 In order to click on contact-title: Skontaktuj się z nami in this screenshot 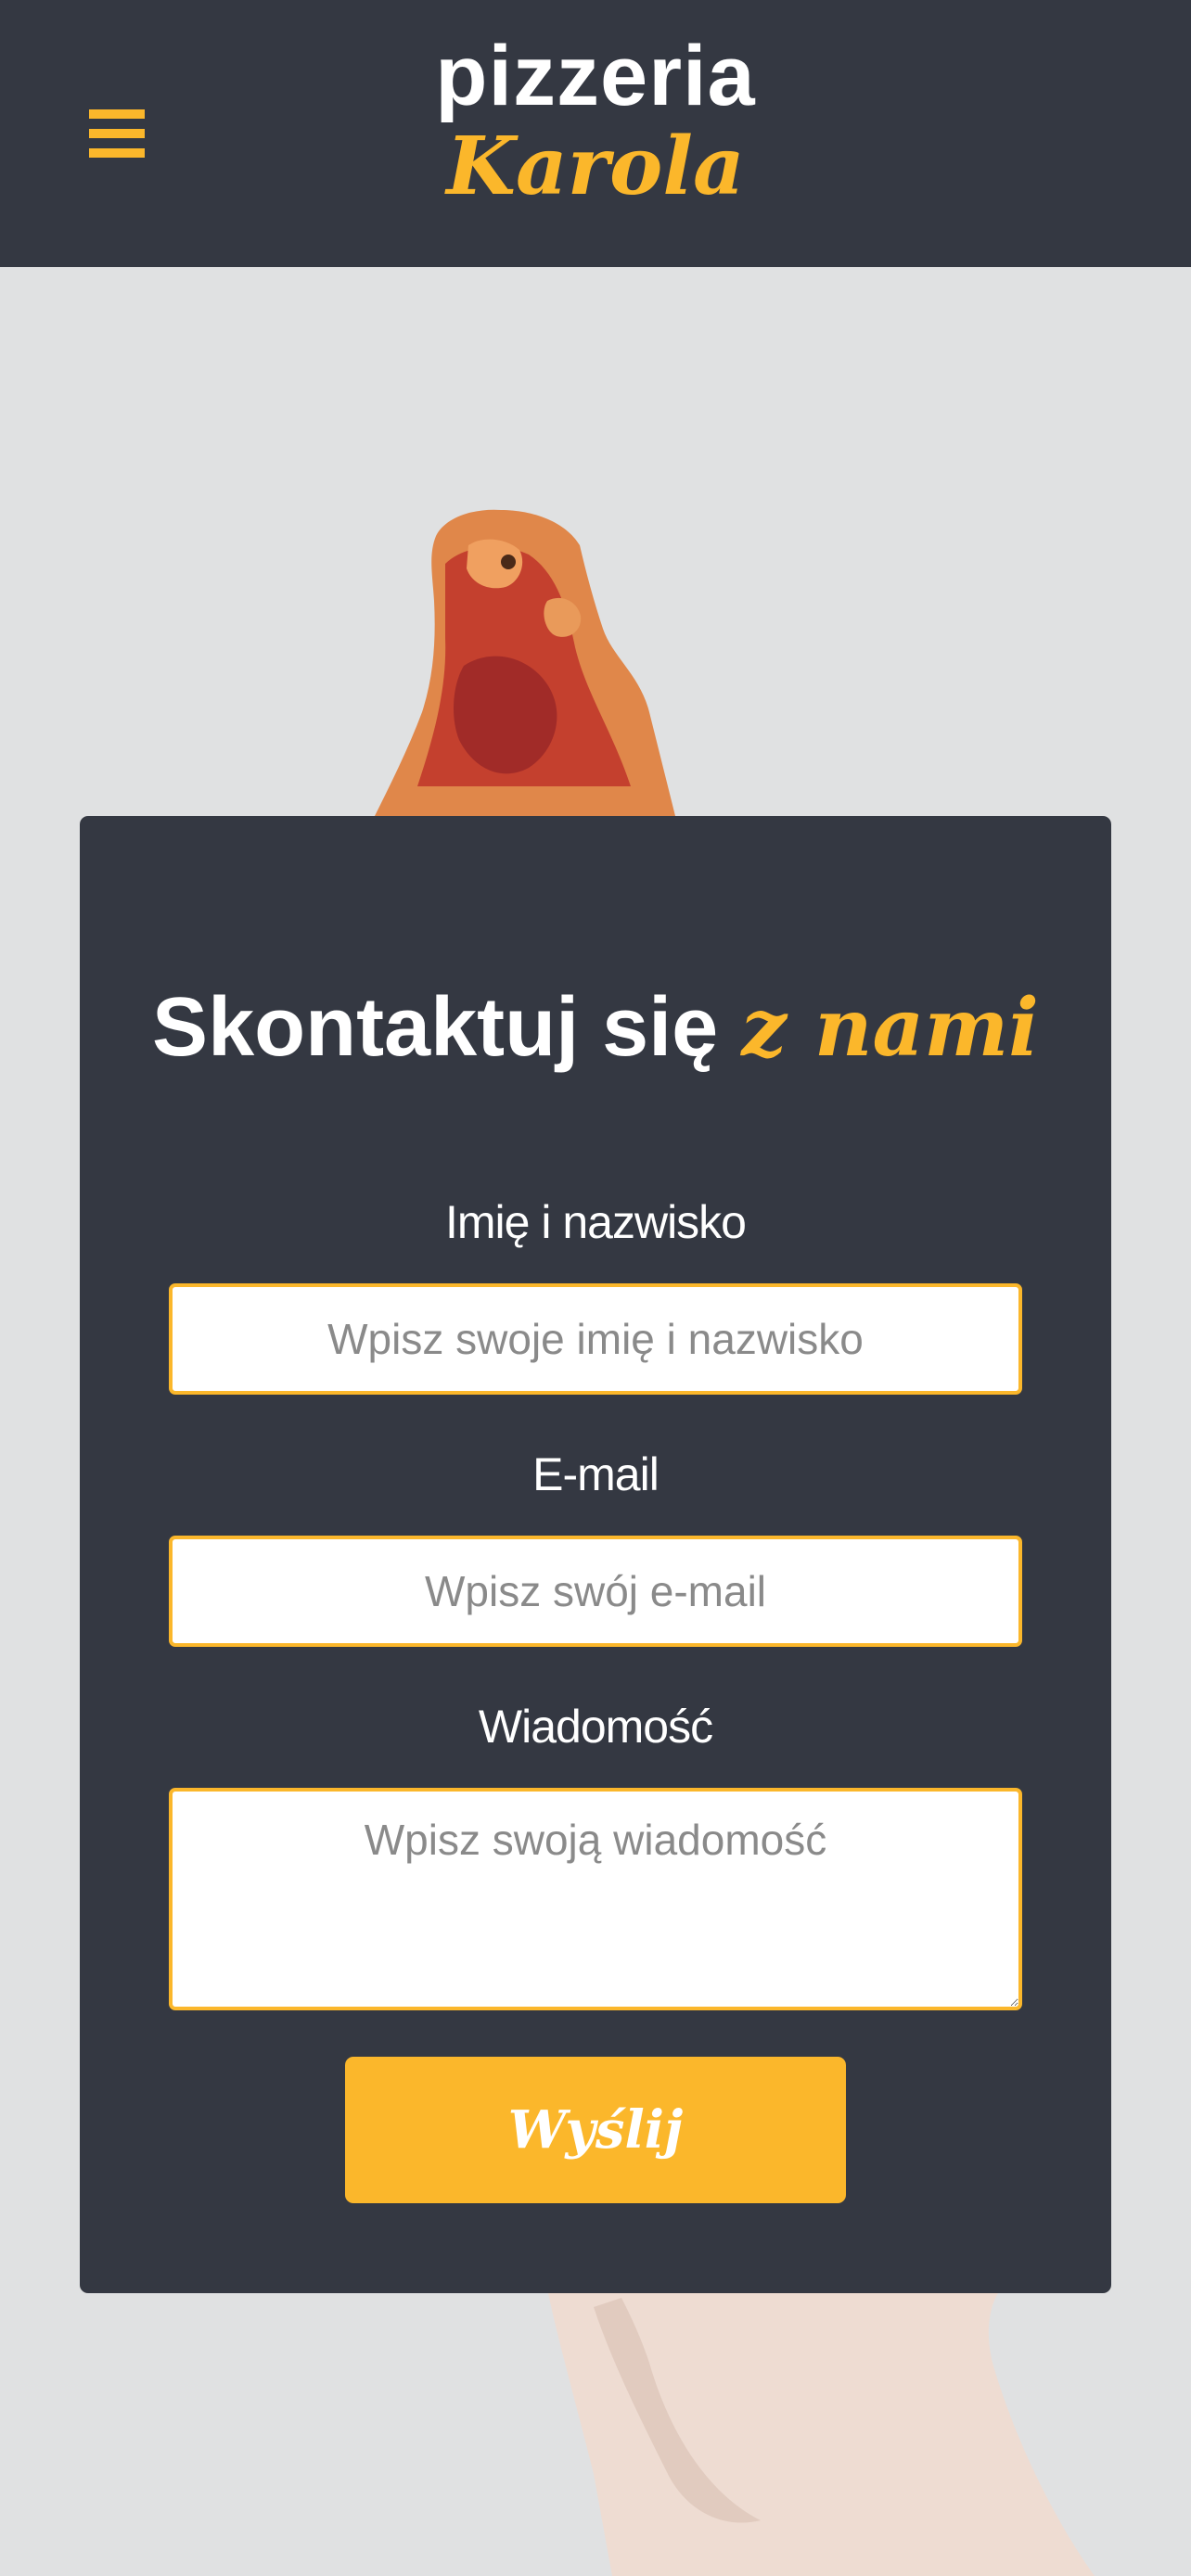, I will do `click(595, 1028)`.